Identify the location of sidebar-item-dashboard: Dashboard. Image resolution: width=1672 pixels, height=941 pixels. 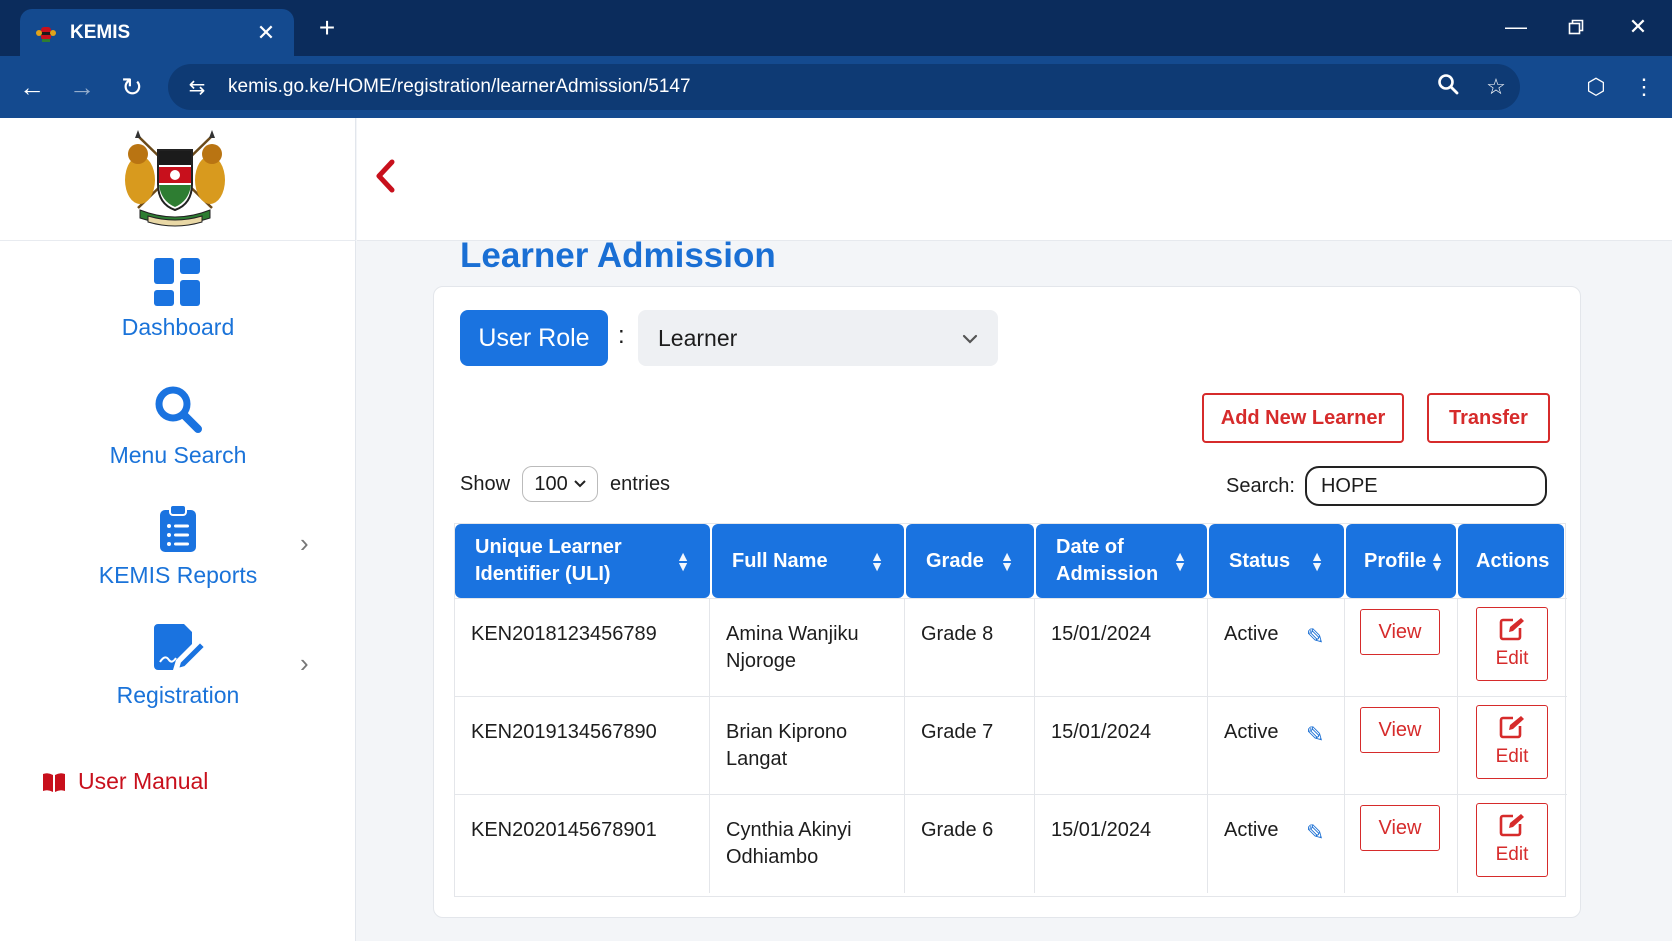
(178, 299).